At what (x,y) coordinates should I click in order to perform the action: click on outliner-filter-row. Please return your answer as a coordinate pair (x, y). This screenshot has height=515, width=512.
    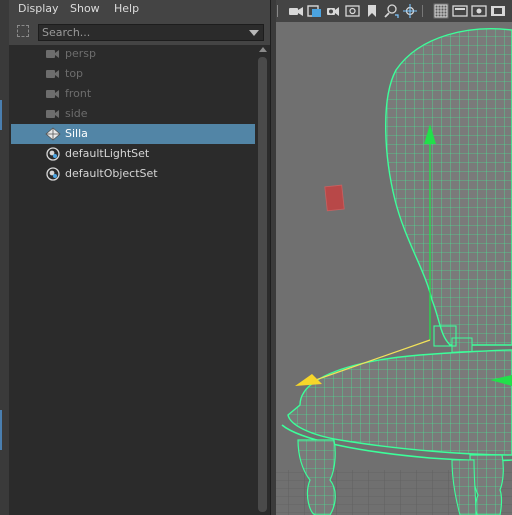
    Looking at the image, I should click on (139, 32).